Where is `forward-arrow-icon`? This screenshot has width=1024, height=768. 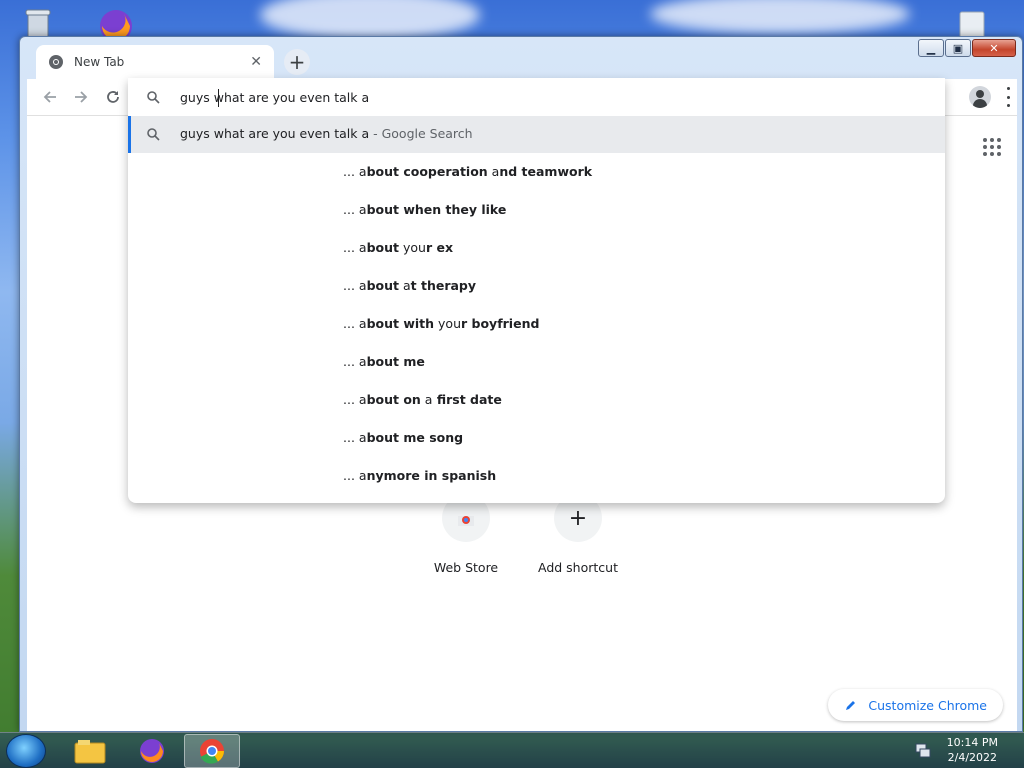 forward-arrow-icon is located at coordinates (81, 97).